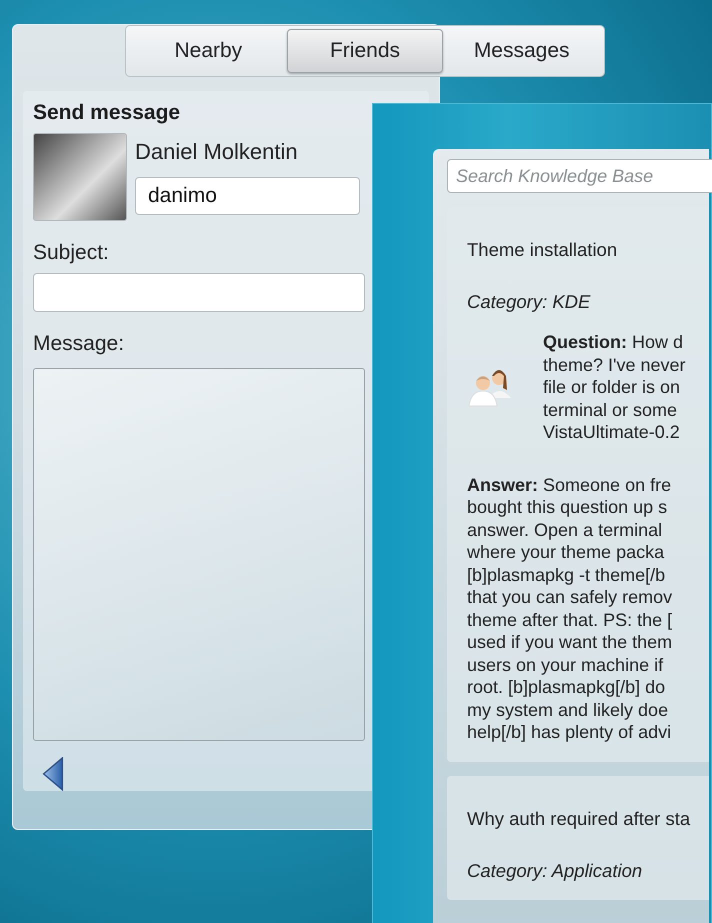 Image resolution: width=712 pixels, height=923 pixels. What do you see at coordinates (53, 774) in the screenshot?
I see `back-arrow-icon` at bounding box center [53, 774].